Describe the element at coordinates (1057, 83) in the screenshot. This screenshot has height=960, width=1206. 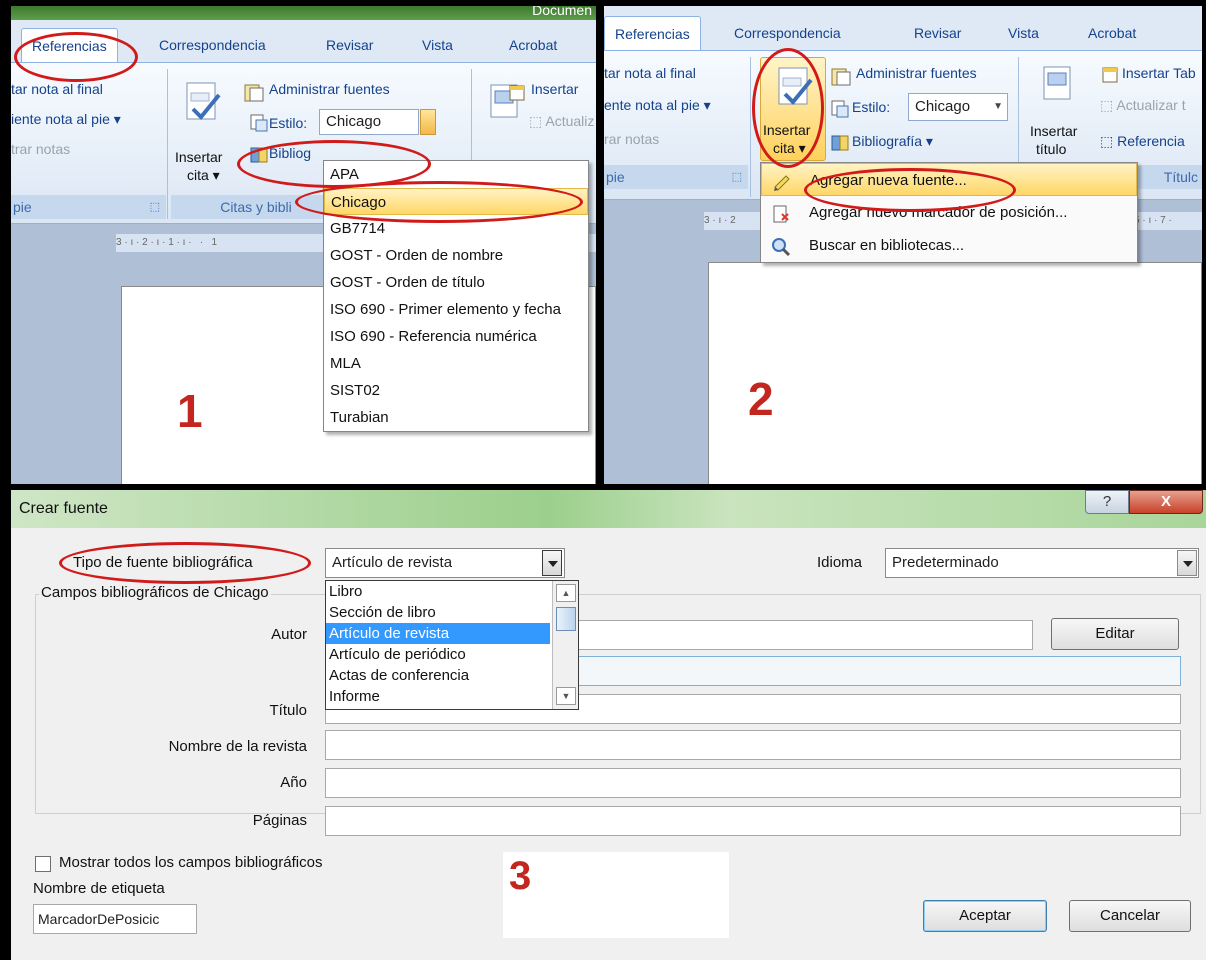
I see `insert-caption-icon` at that location.